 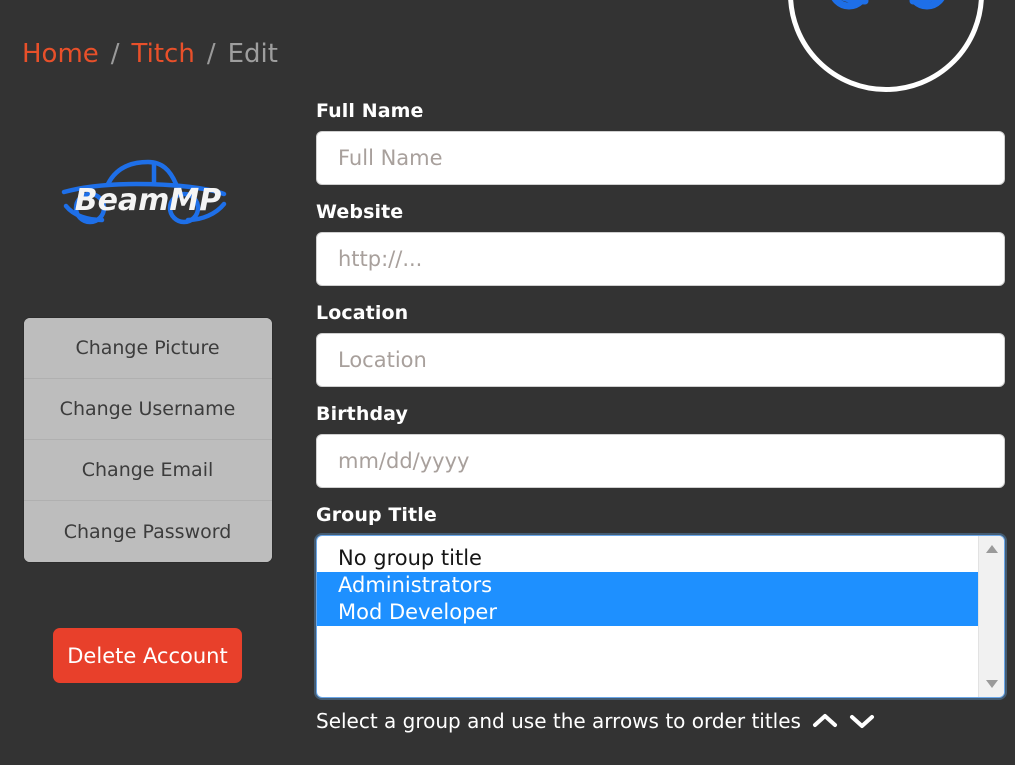 What do you see at coordinates (660, 259) in the screenshot?
I see `website-input` at bounding box center [660, 259].